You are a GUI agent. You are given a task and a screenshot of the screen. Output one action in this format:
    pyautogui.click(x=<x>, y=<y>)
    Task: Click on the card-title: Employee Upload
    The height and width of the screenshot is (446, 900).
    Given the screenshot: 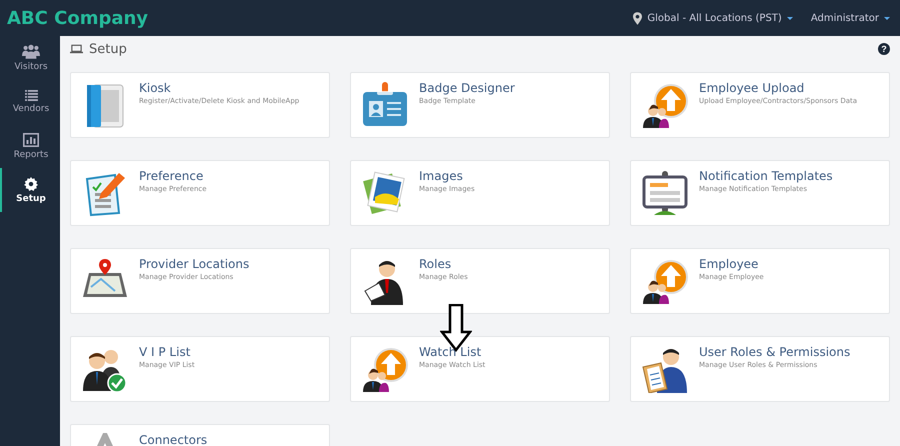 What is the action you would take?
    pyautogui.click(x=752, y=88)
    